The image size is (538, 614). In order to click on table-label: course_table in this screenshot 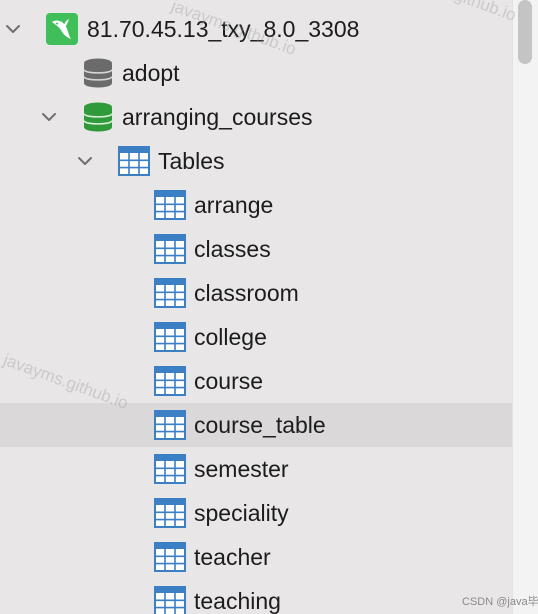, I will do `click(260, 425)`.